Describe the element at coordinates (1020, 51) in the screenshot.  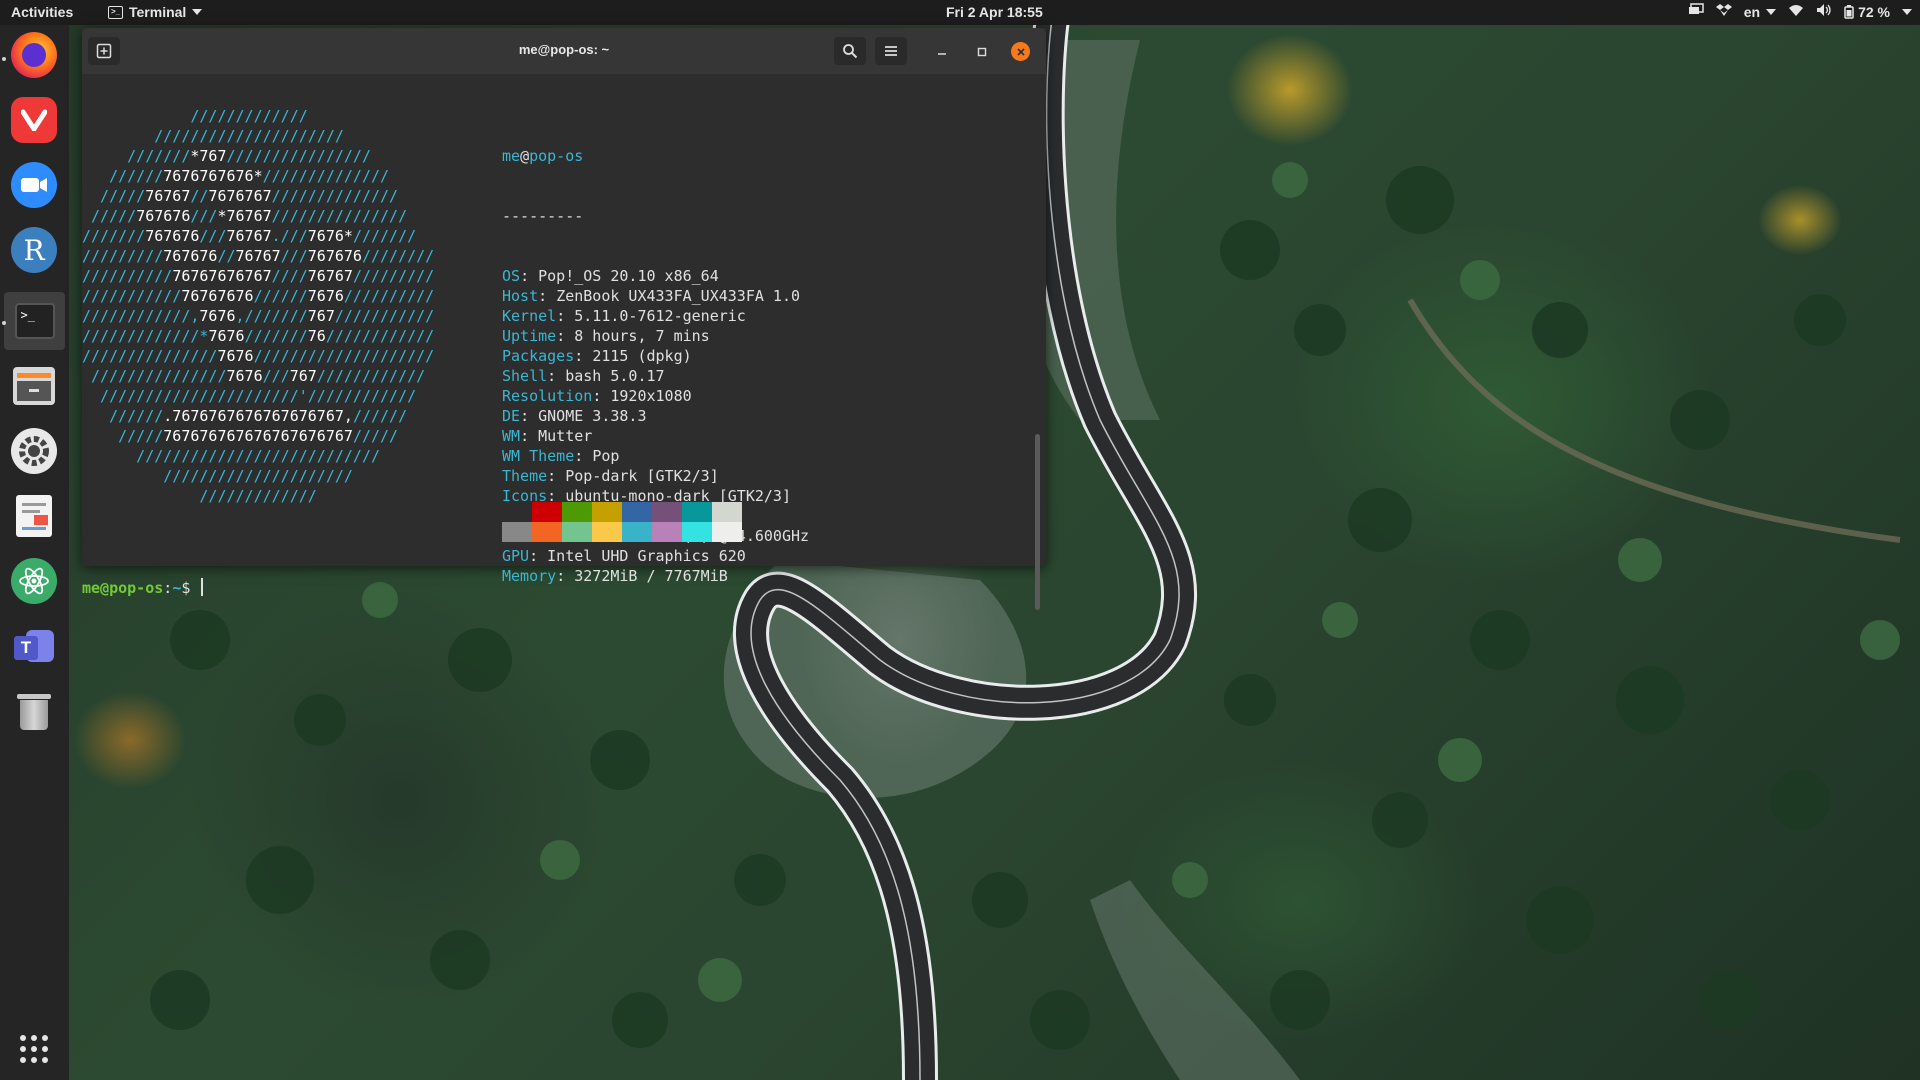
I see `close-button` at that location.